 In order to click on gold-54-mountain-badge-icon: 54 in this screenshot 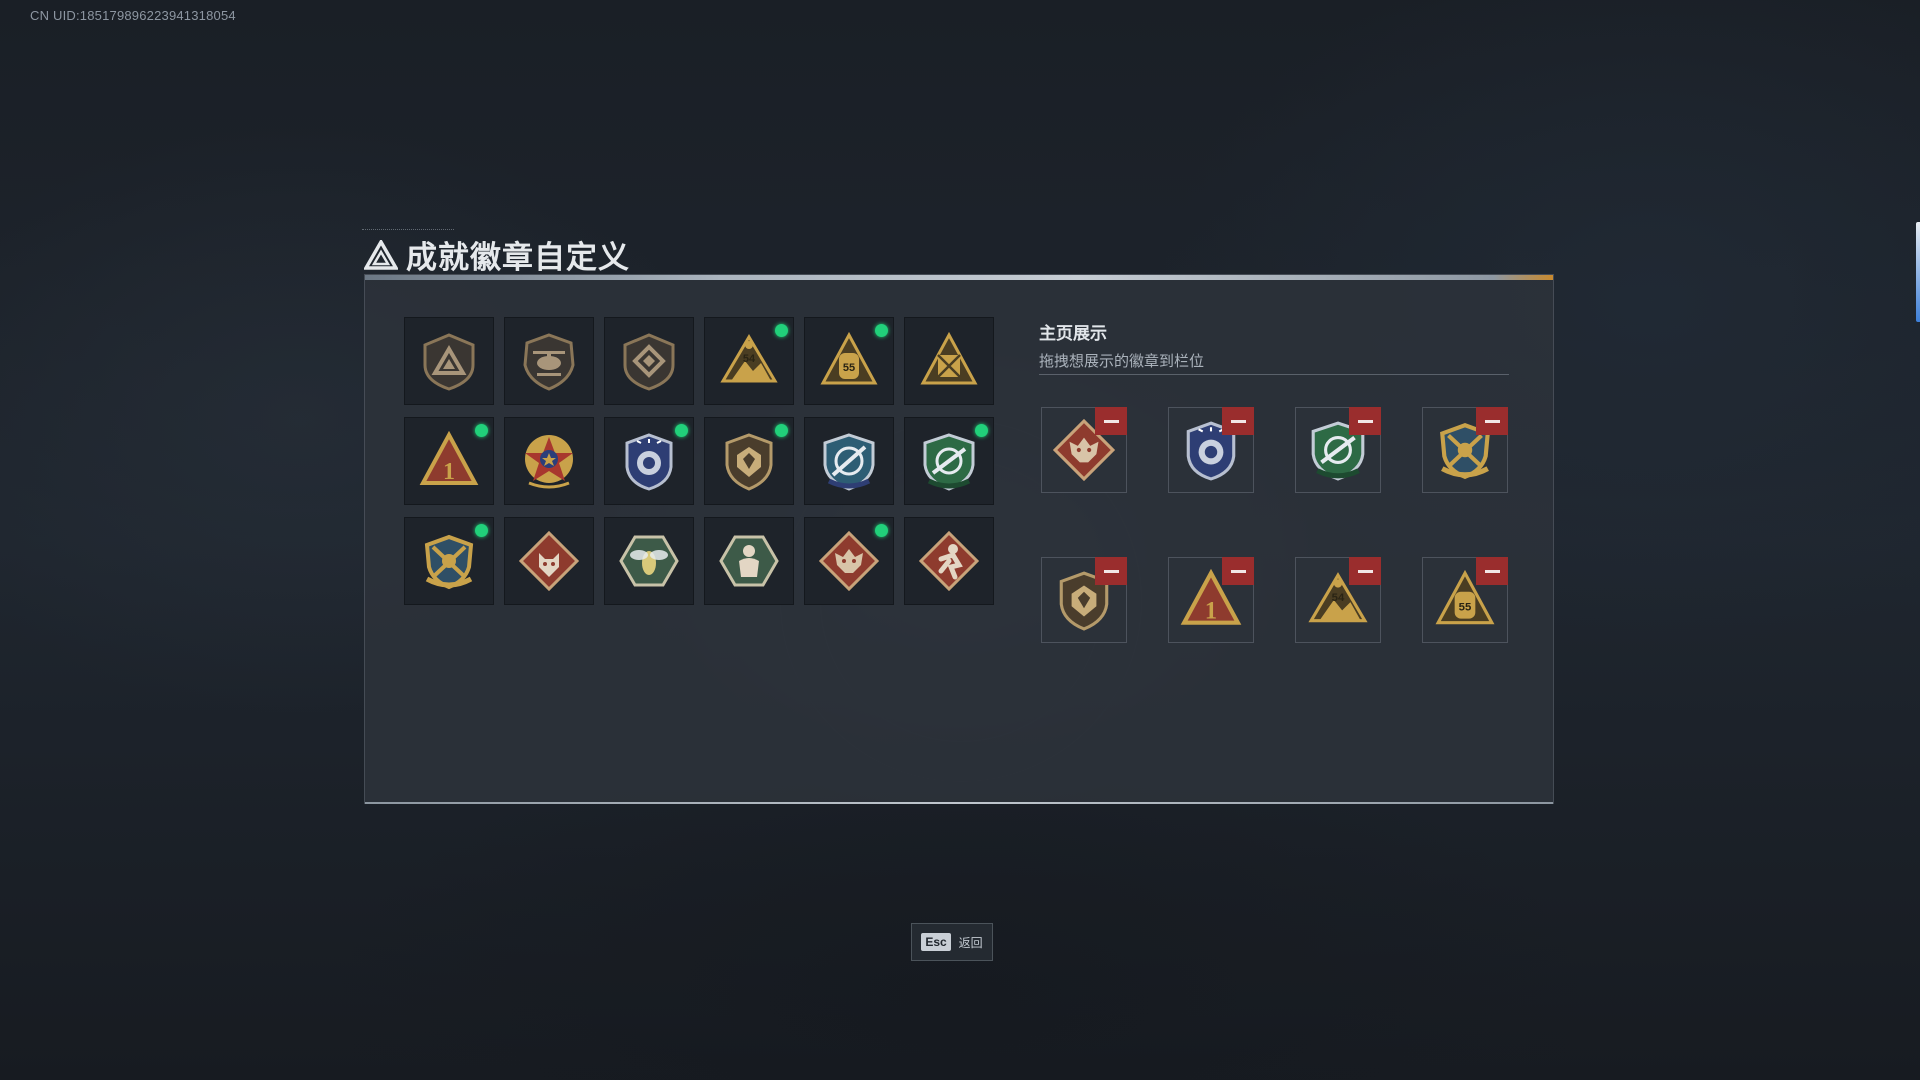, I will do `click(749, 358)`.